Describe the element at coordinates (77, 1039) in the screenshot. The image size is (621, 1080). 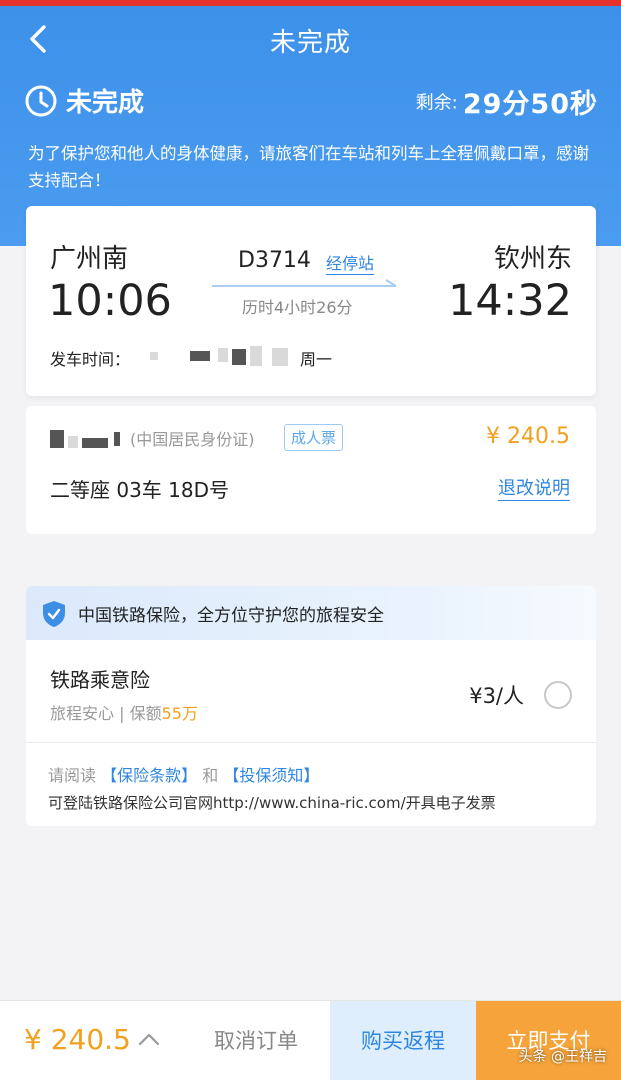
I see `total-price: ¥ 240.5` at that location.